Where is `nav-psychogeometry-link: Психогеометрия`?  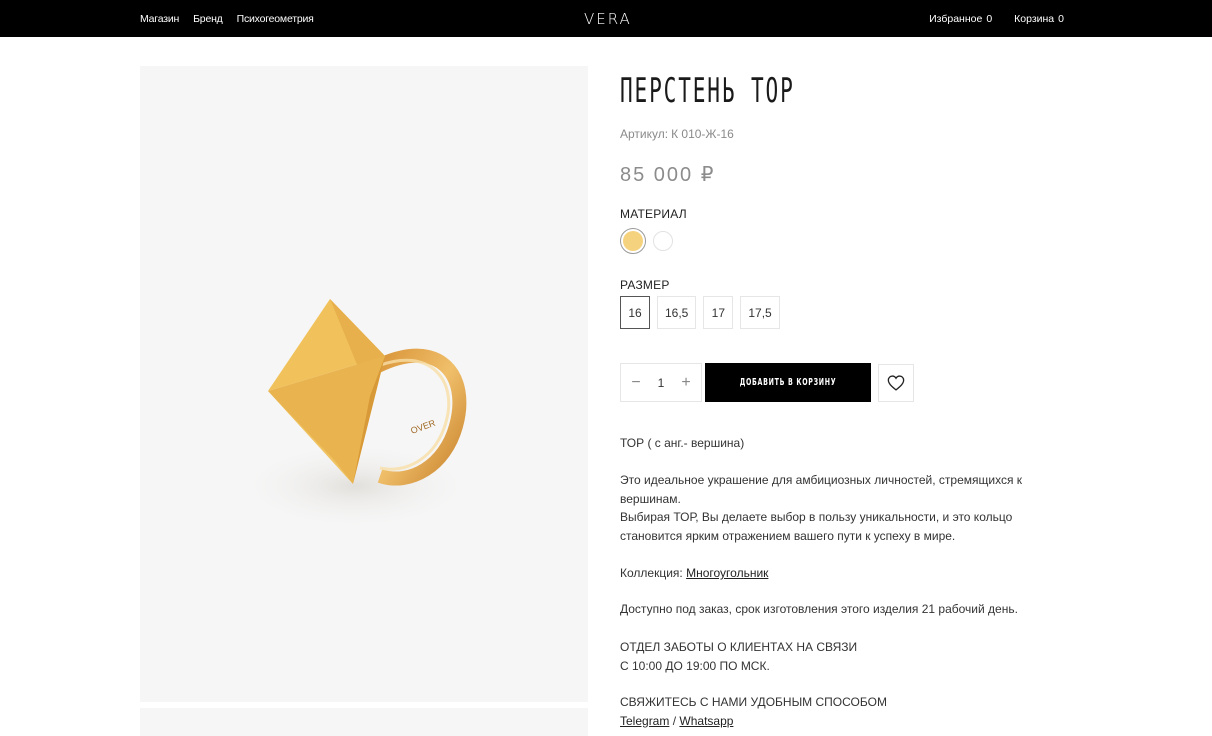
nav-psychogeometry-link: Психогеометрия is located at coordinates (275, 19).